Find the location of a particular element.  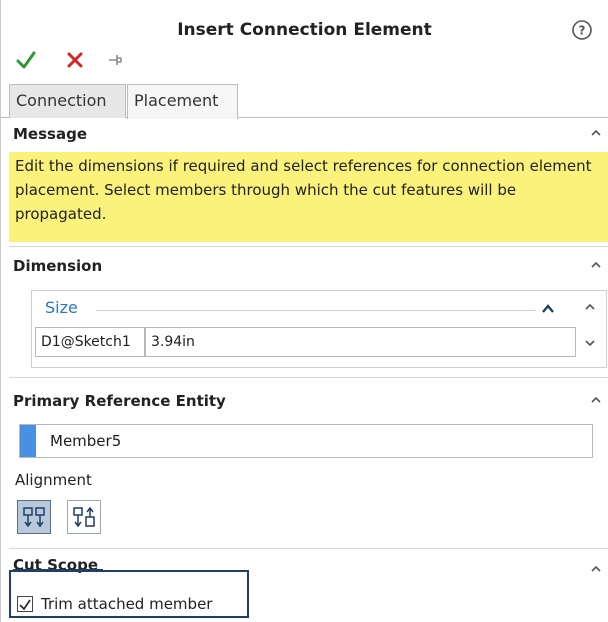

checkbox-check-icon is located at coordinates (25, 605).